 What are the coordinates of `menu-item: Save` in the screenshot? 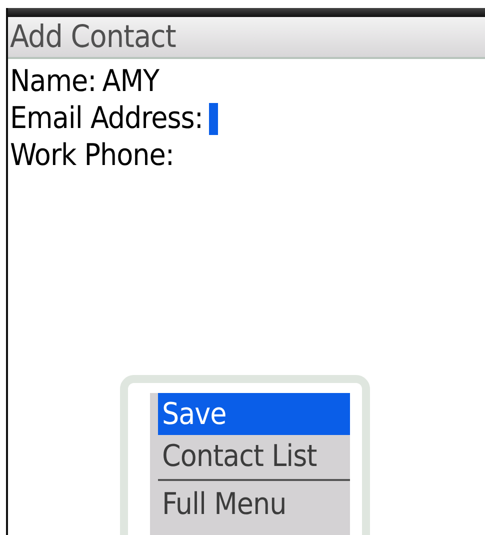 It's located at (254, 414).